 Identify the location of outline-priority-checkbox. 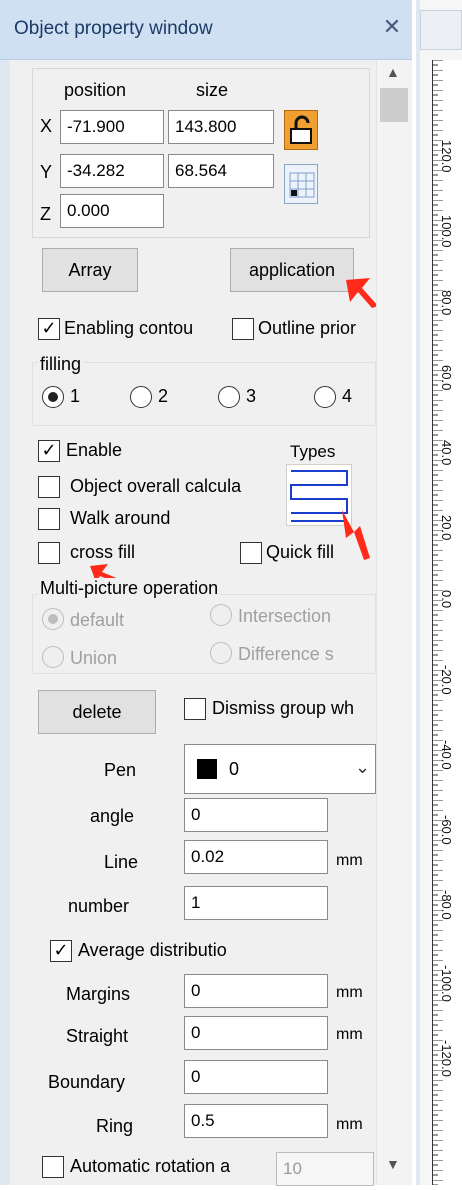
(243, 329).